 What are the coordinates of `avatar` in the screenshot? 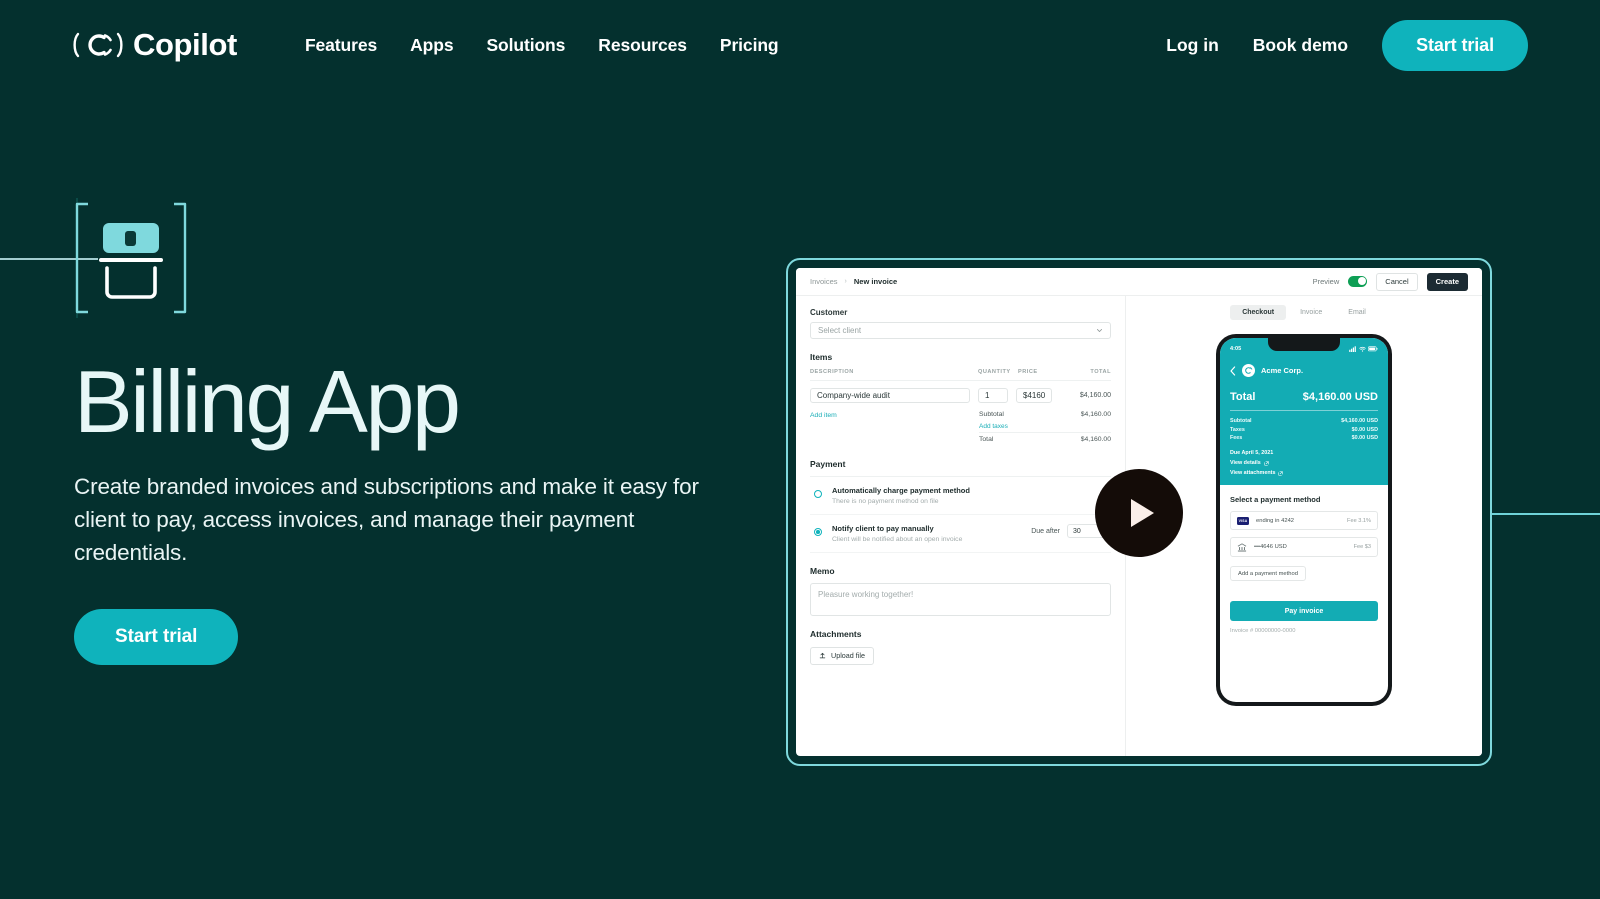 It's located at (1248, 370).